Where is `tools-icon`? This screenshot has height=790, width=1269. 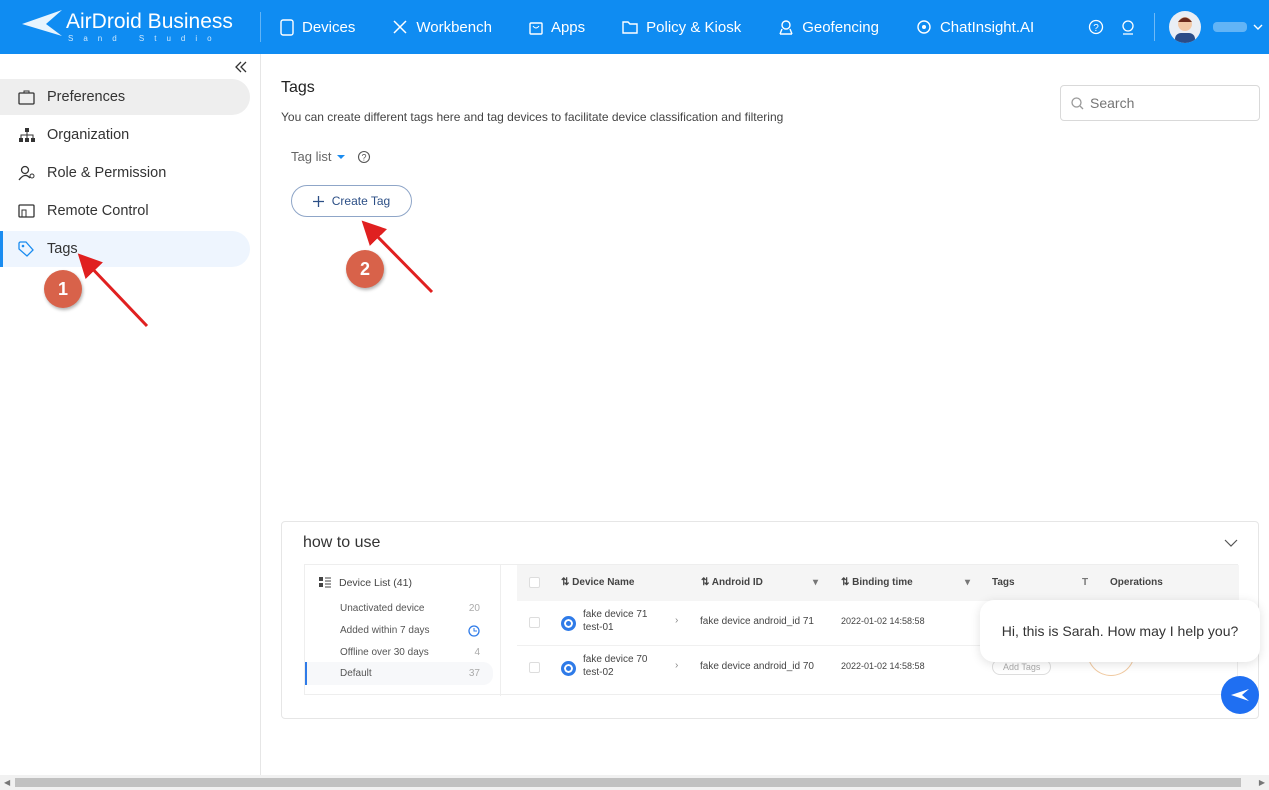 tools-icon is located at coordinates (400, 27).